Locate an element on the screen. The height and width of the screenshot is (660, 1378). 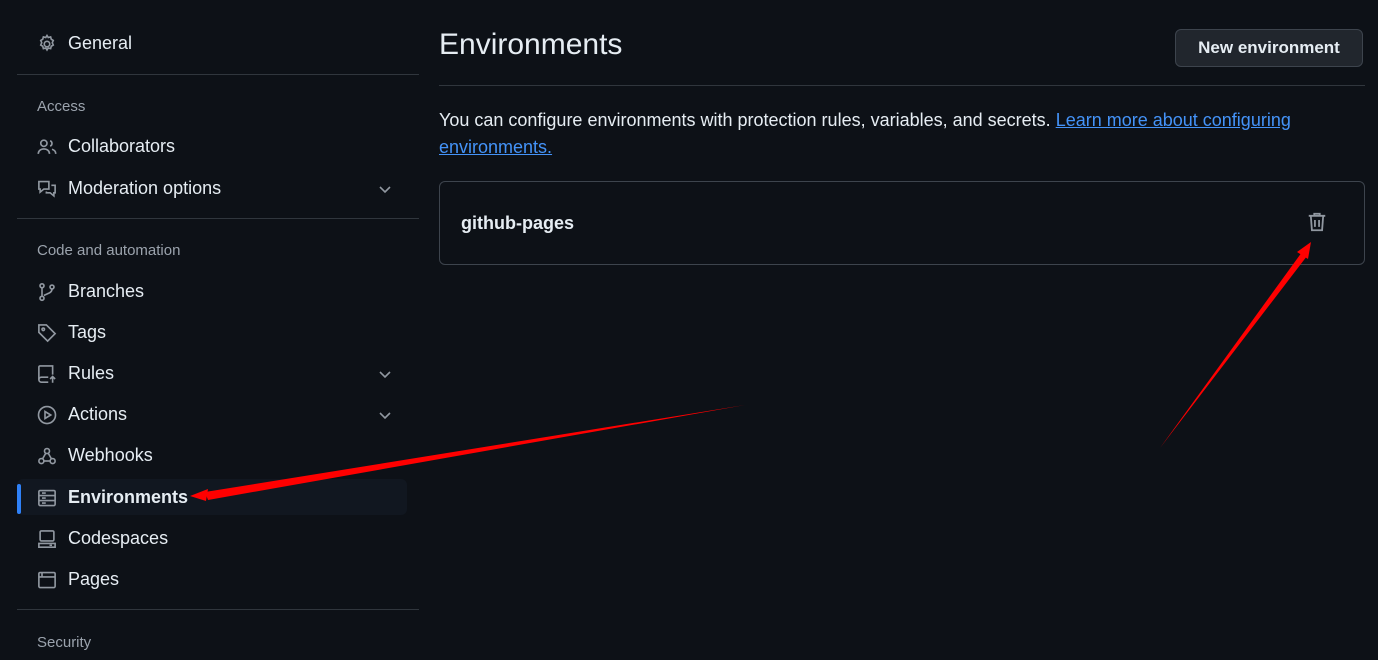
sidebar-item-label: General is located at coordinates (100, 42).